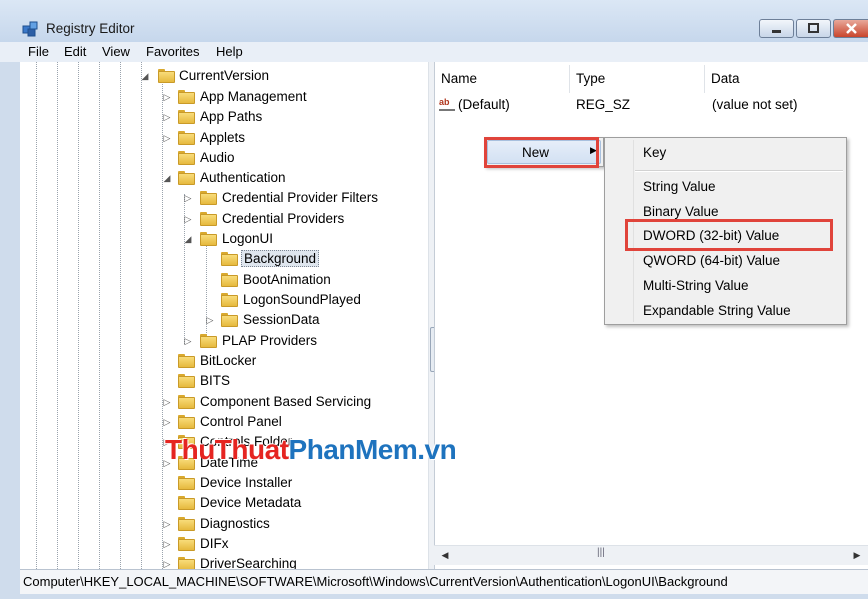  What do you see at coordinates (739, 171) in the screenshot?
I see `submenu-separator` at bounding box center [739, 171].